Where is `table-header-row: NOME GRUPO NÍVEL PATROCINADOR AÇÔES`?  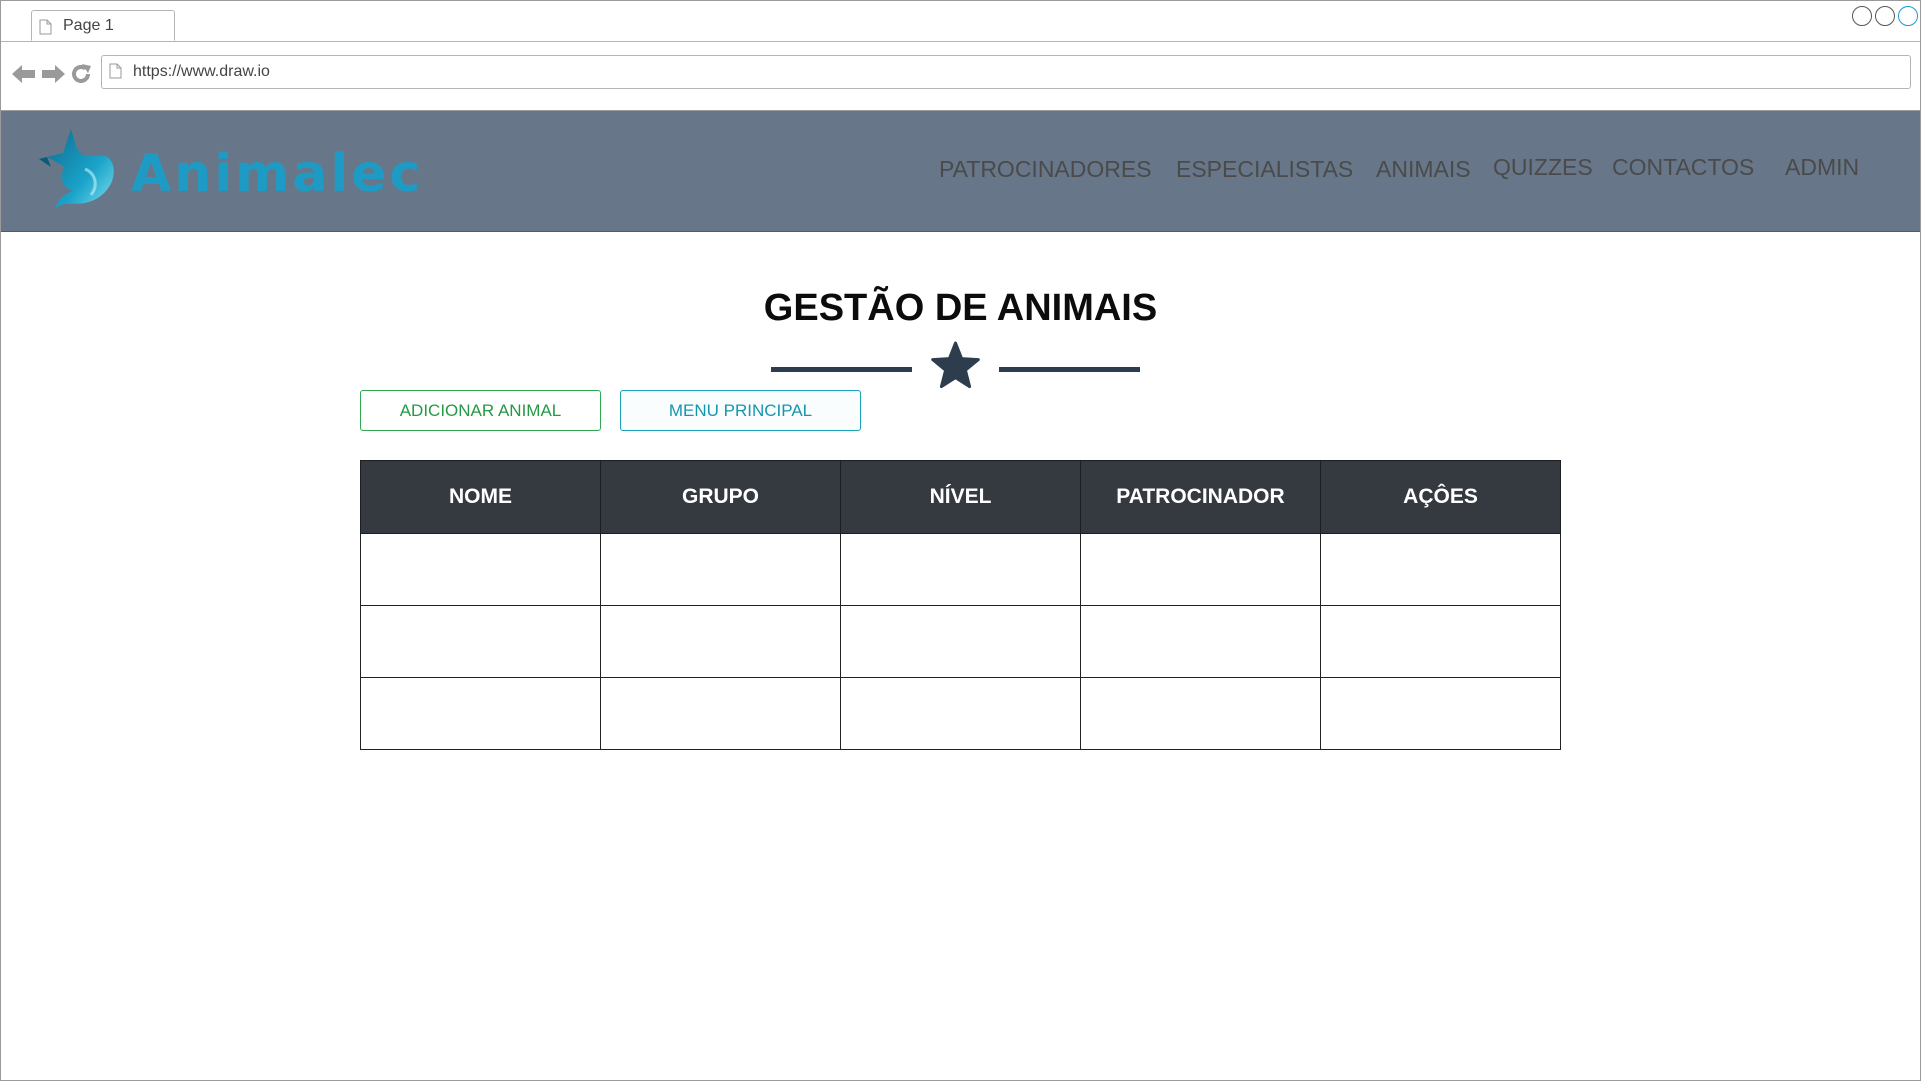
table-header-row: NOME GRUPO NÍVEL PATROCINADOR AÇÔES is located at coordinates (960, 497).